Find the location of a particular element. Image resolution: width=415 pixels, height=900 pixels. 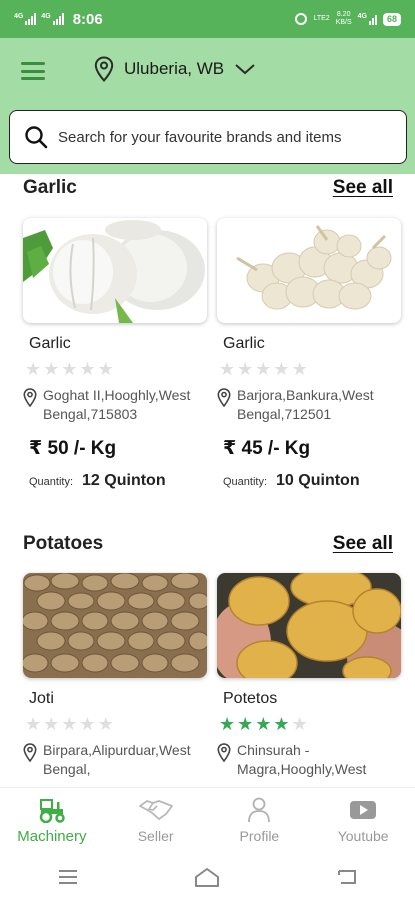

section-header: Potatoes See all is located at coordinates (208, 544).